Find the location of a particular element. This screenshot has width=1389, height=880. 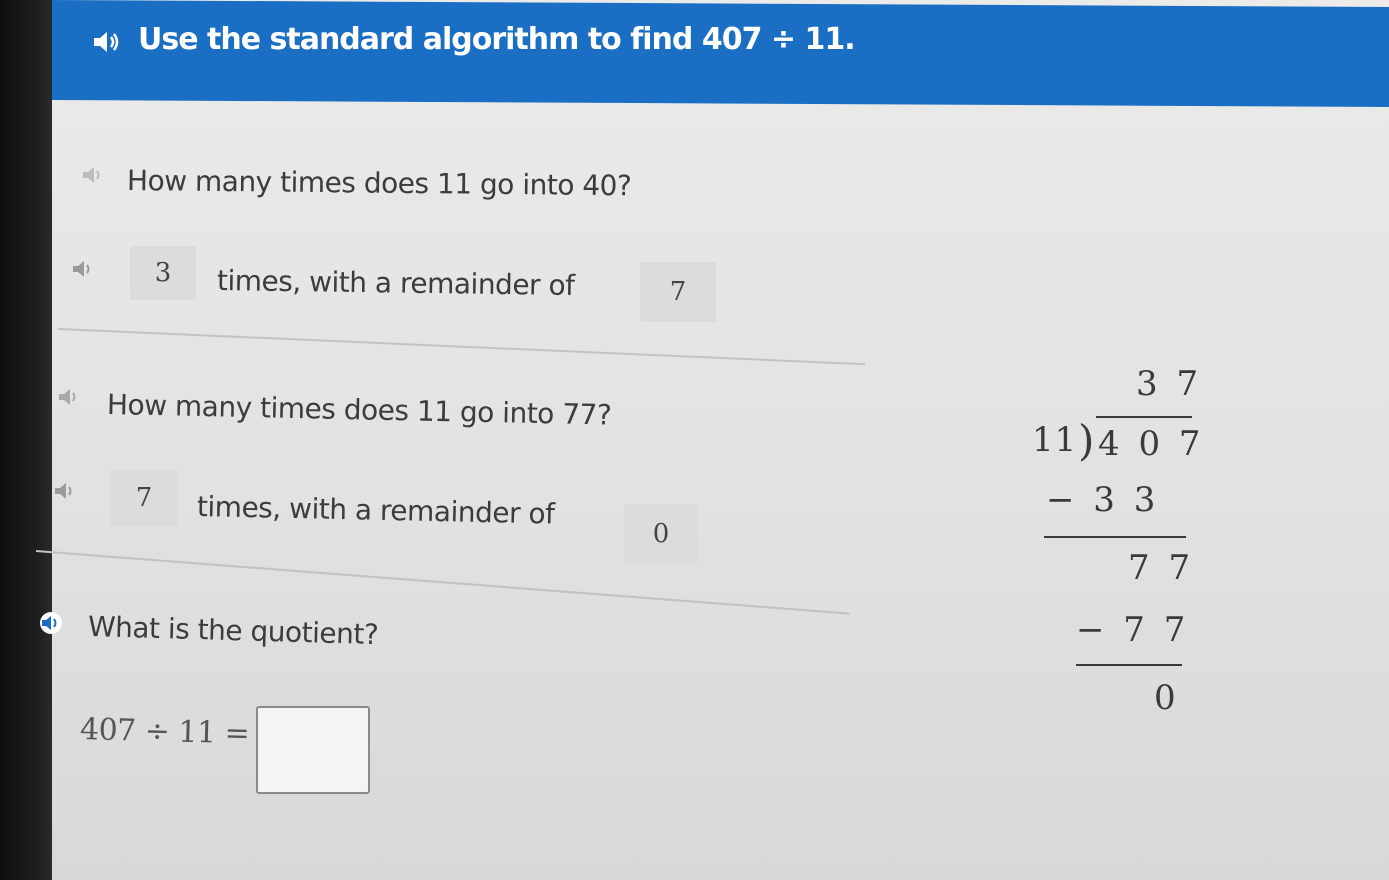

ld-vinculum is located at coordinates (1144, 417).